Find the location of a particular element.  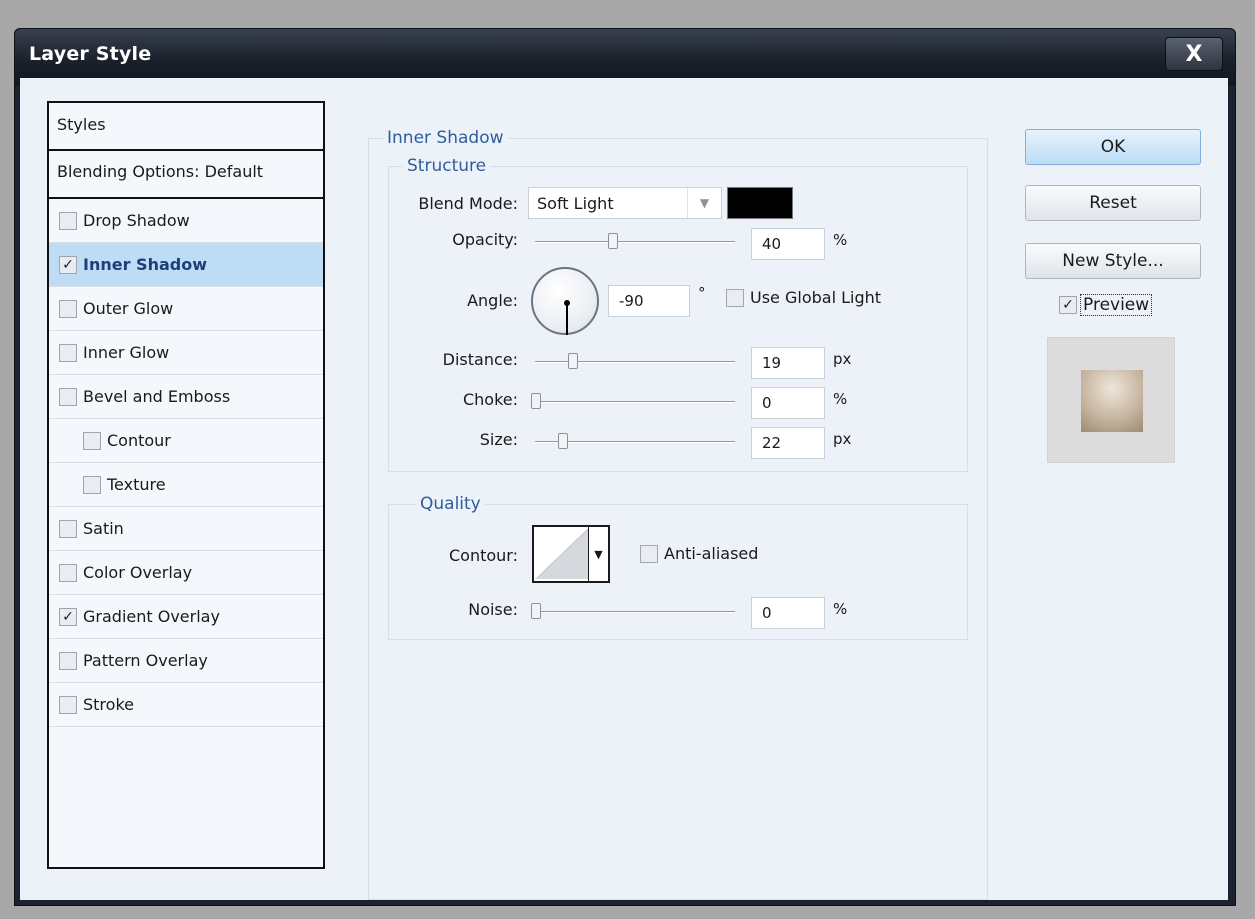

preview-thumbnail is located at coordinates (1111, 400).